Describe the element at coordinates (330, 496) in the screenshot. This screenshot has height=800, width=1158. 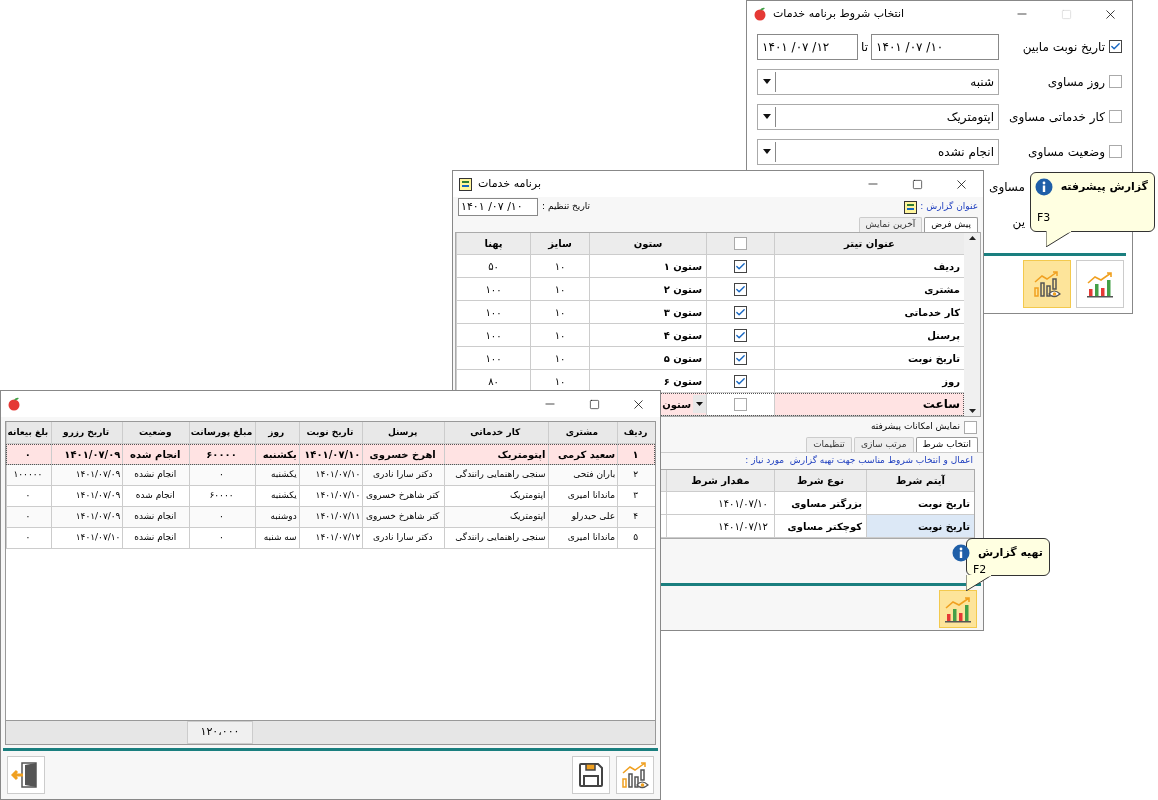
I see `grid-row: ۳ ماندانا امیری اپتومتریک کتر شاهرخ خسروی ۱۴۰۱/۰۷/۱۰ یکشنبه ۶۰۰۰۰ انجام شده ۱۴۰۱/۰۷/۰۹ ۰` at that location.